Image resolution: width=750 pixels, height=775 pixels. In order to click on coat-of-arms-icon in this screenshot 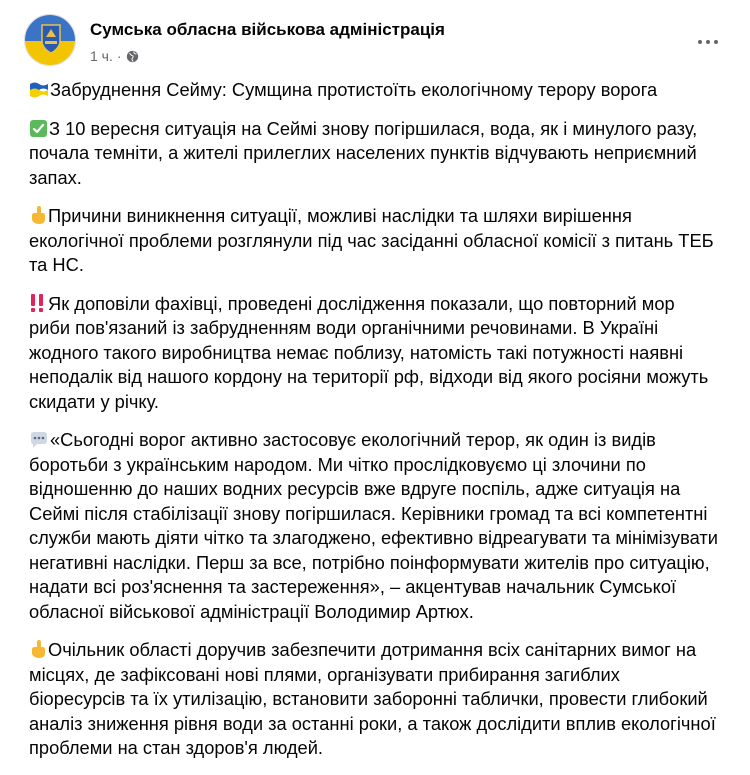, I will do `click(50, 40)`.